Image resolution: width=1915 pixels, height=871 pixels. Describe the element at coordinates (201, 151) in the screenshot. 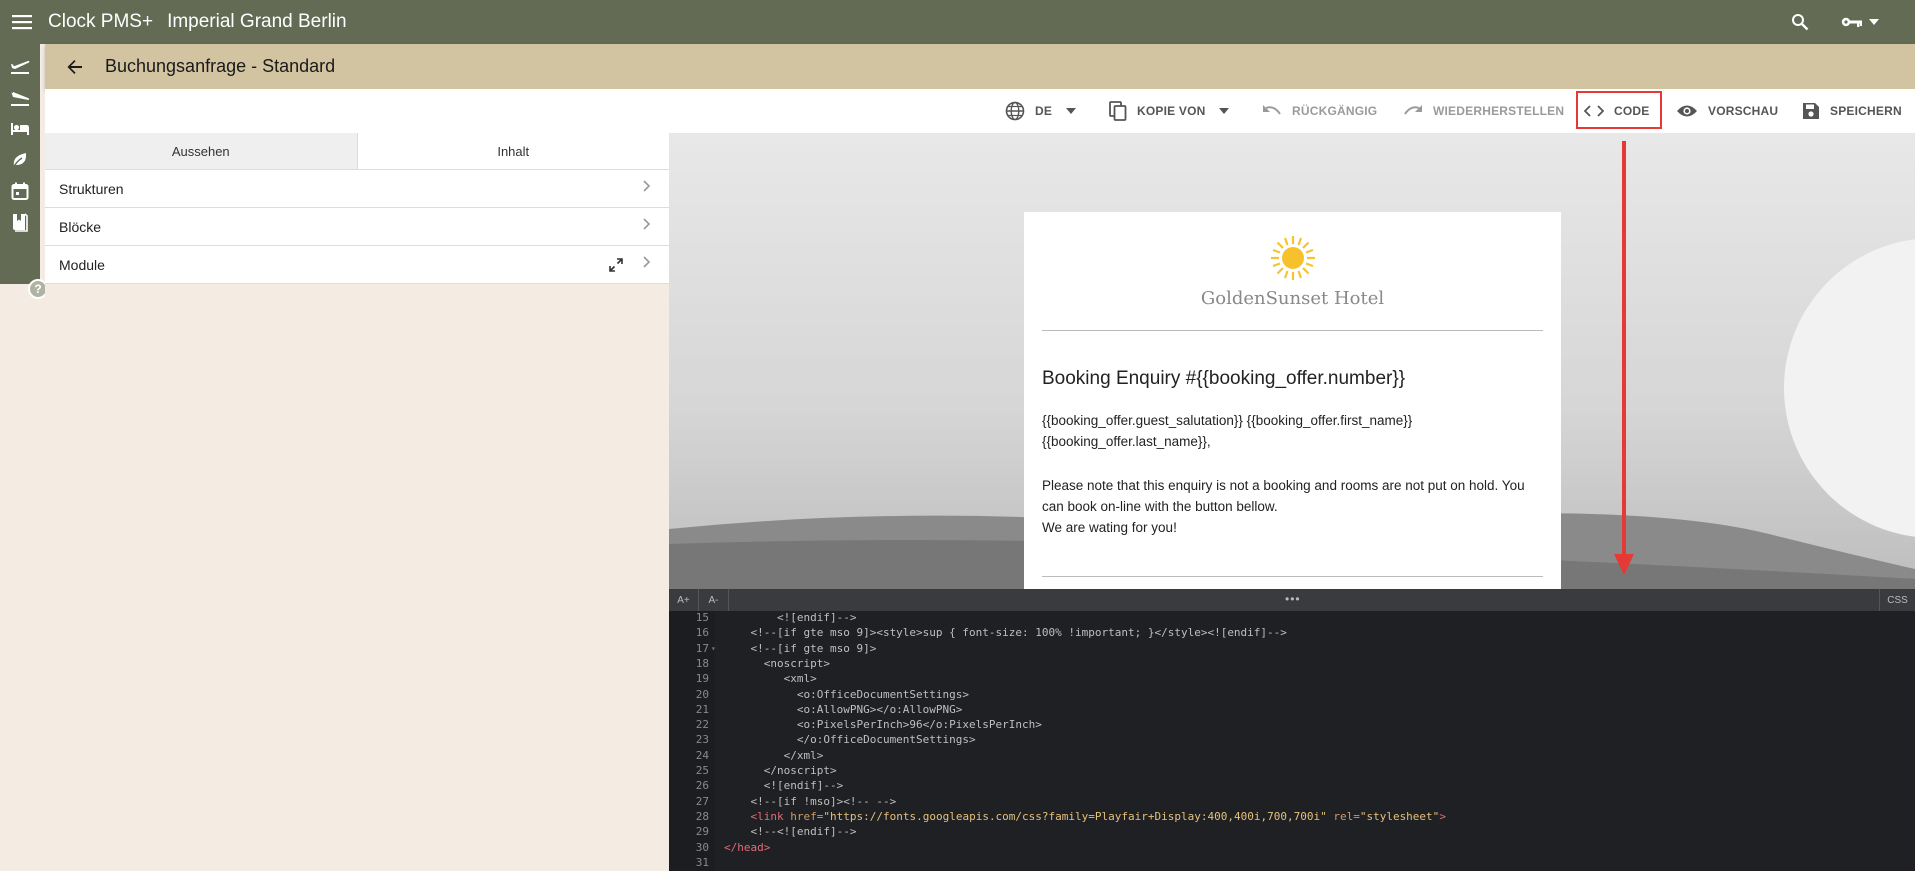

I see `tab-aussehen: Aussehen` at that location.